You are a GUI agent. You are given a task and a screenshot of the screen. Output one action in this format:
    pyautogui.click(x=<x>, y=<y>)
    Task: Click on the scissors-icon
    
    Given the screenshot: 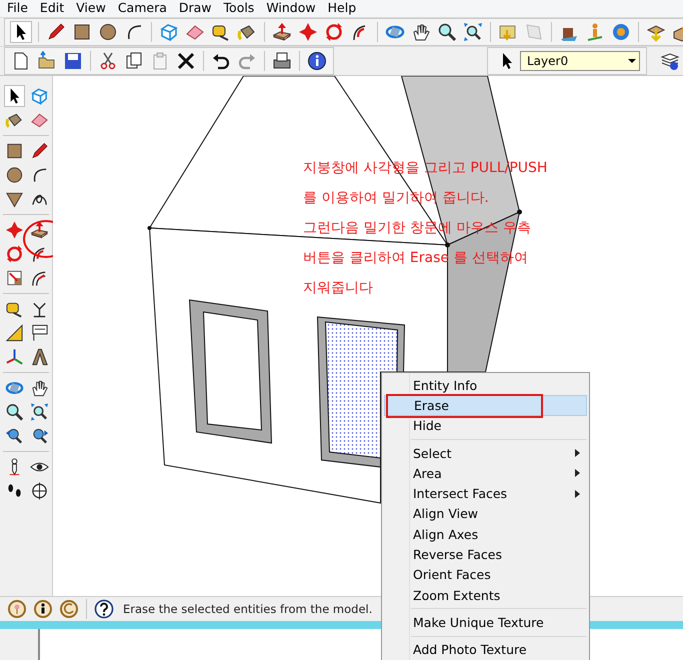 What is the action you would take?
    pyautogui.click(x=108, y=61)
    